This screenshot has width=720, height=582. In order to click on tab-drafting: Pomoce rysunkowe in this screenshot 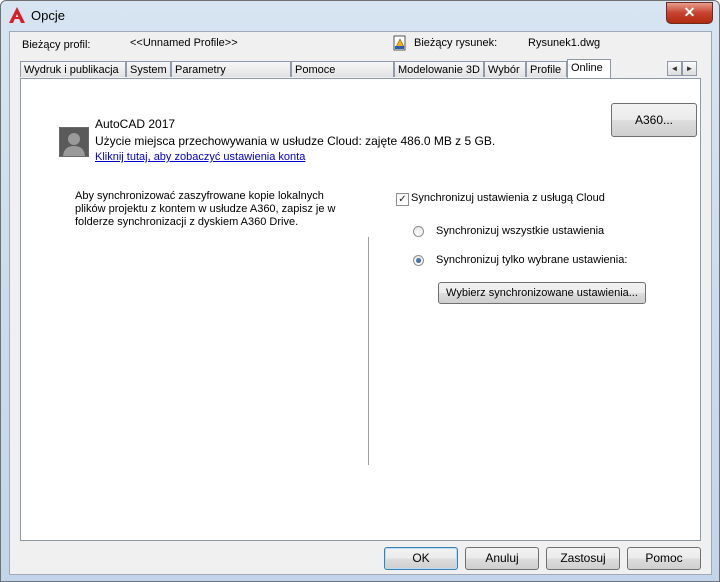, I will do `click(342, 76)`.